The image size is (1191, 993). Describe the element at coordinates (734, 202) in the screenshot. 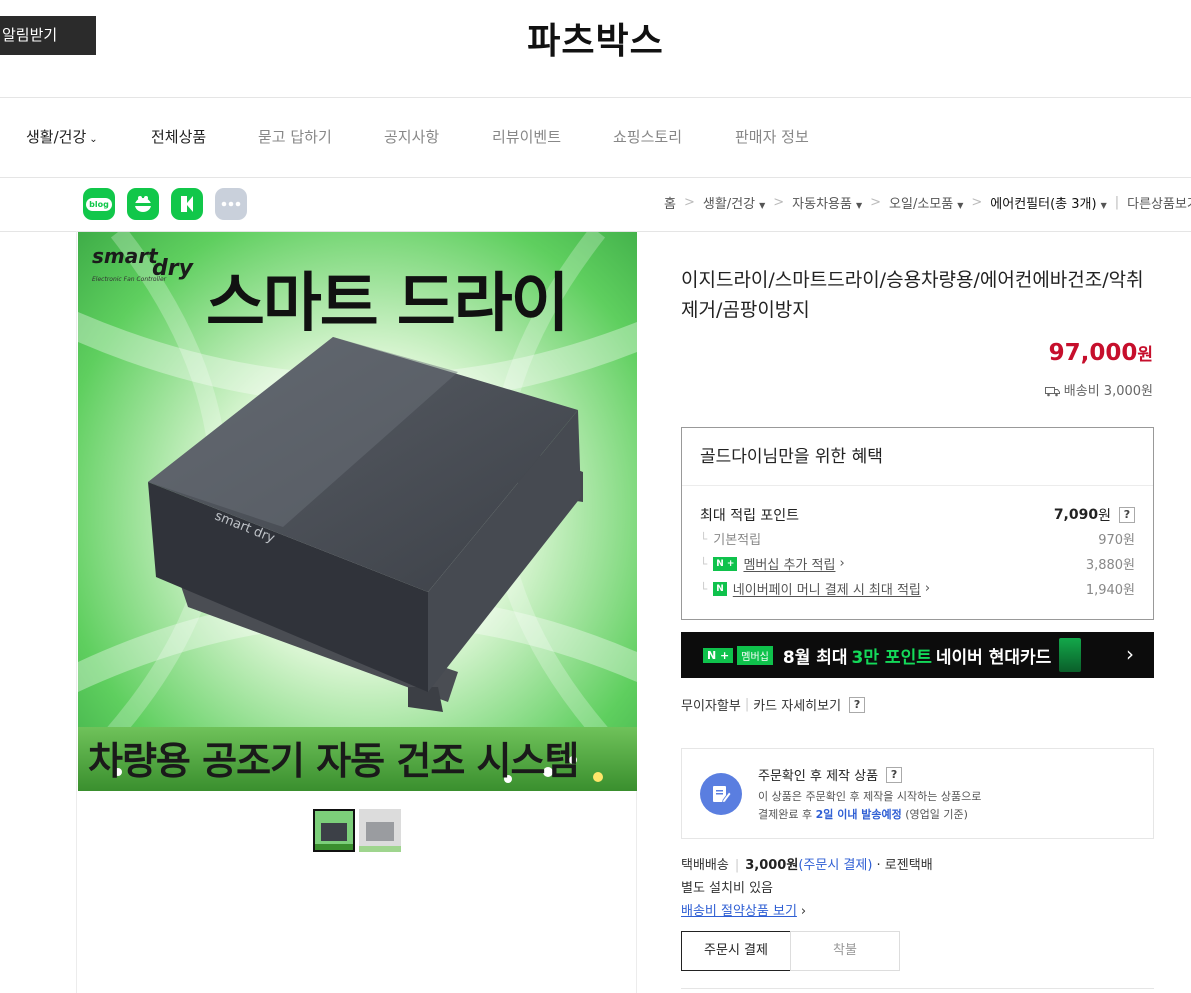

I see `breadcrumb-level1: 생활/건강 ▼` at that location.